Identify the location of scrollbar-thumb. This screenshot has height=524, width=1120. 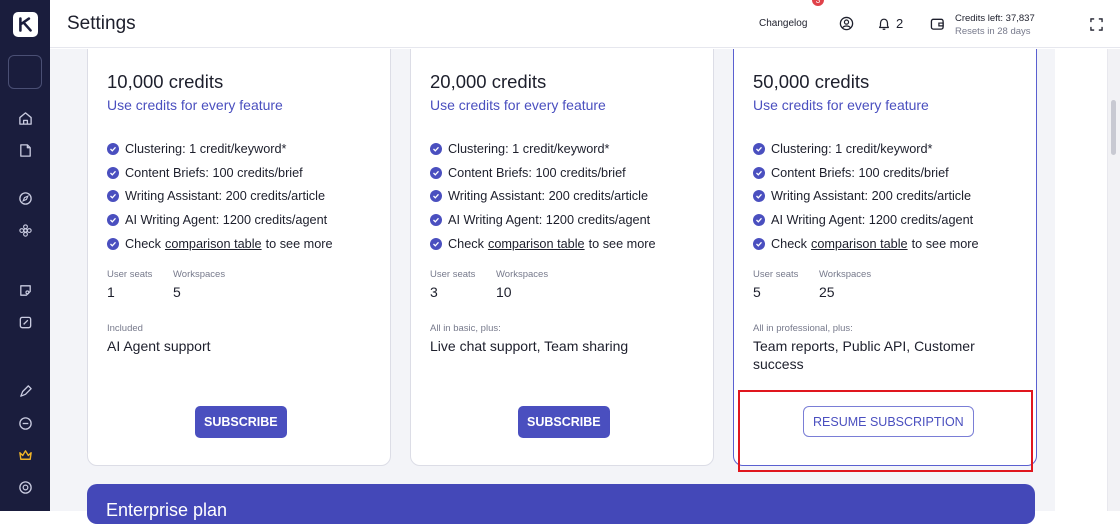
(1113, 127).